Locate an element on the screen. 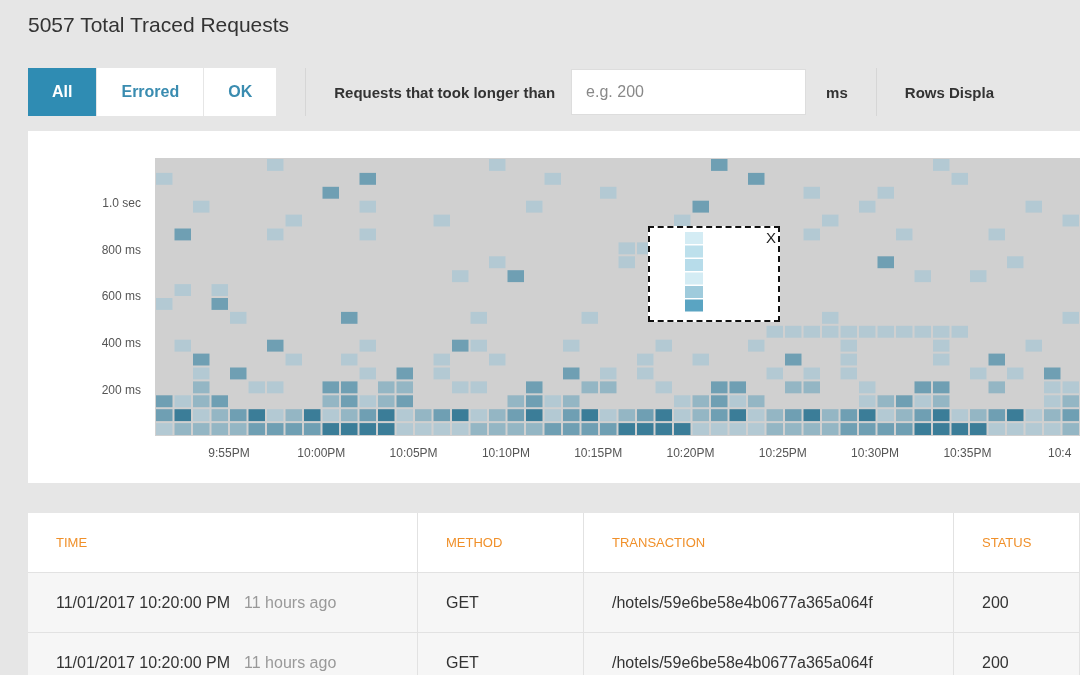  x-axis-label: 10:05PM is located at coordinates (413, 453).